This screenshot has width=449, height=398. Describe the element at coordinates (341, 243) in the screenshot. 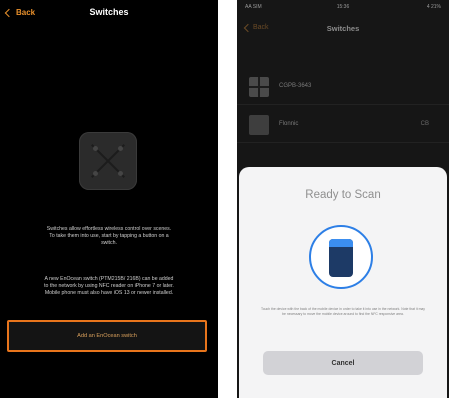

I see `phone-top-highlight` at that location.